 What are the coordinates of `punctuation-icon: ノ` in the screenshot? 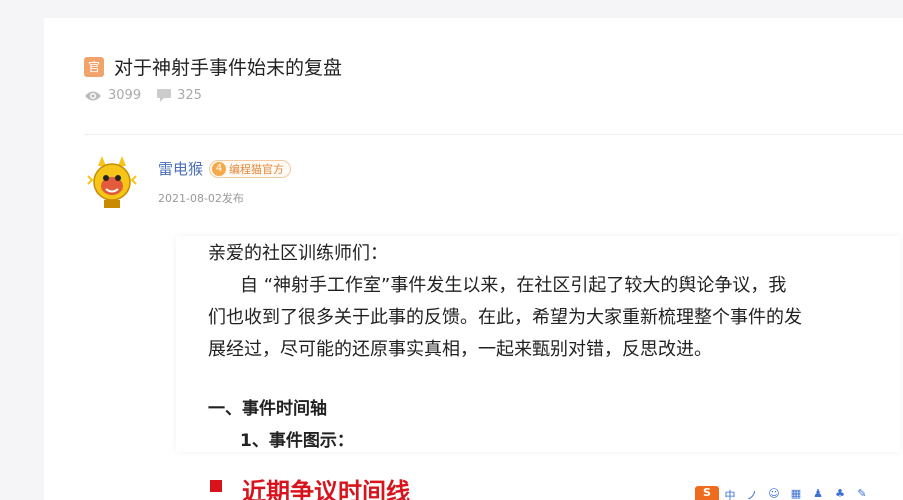 It's located at (752, 493).